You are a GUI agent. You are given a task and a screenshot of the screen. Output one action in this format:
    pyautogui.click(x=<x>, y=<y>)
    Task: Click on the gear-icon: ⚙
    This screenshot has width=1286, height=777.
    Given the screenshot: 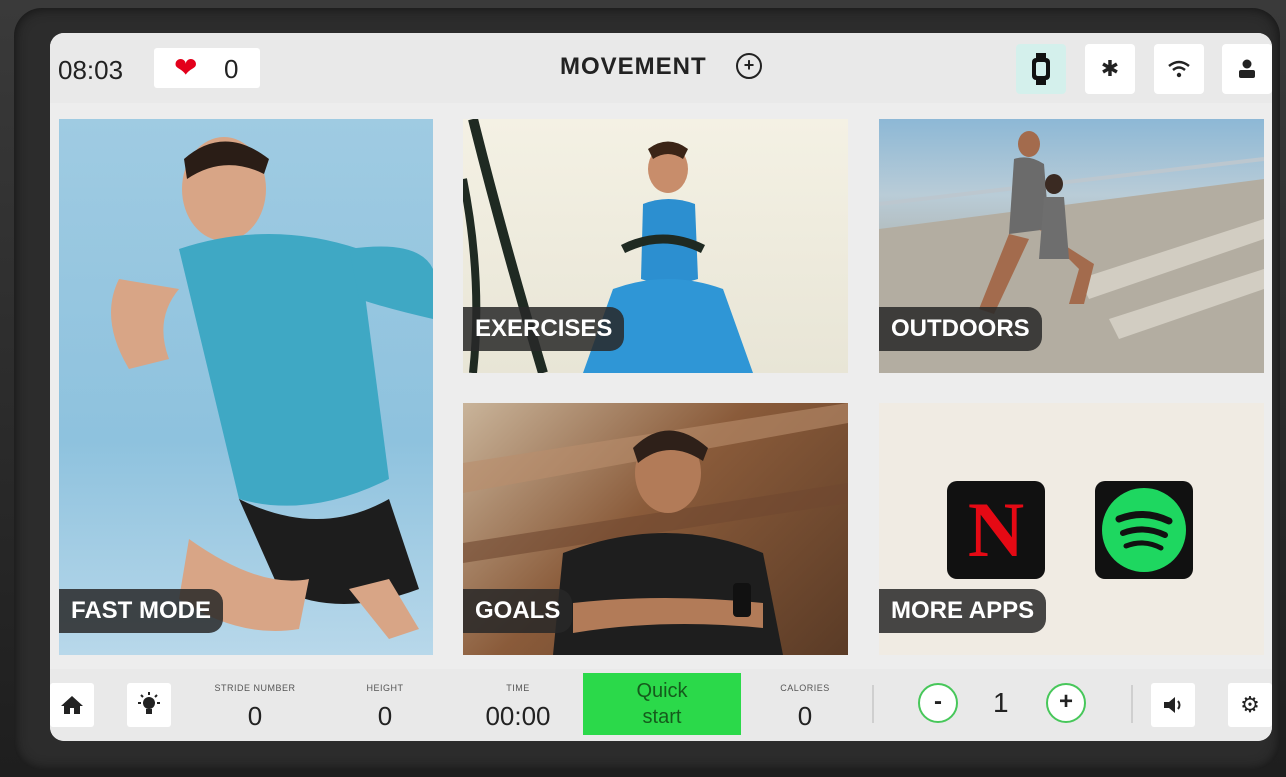 What is the action you would take?
    pyautogui.click(x=1250, y=704)
    